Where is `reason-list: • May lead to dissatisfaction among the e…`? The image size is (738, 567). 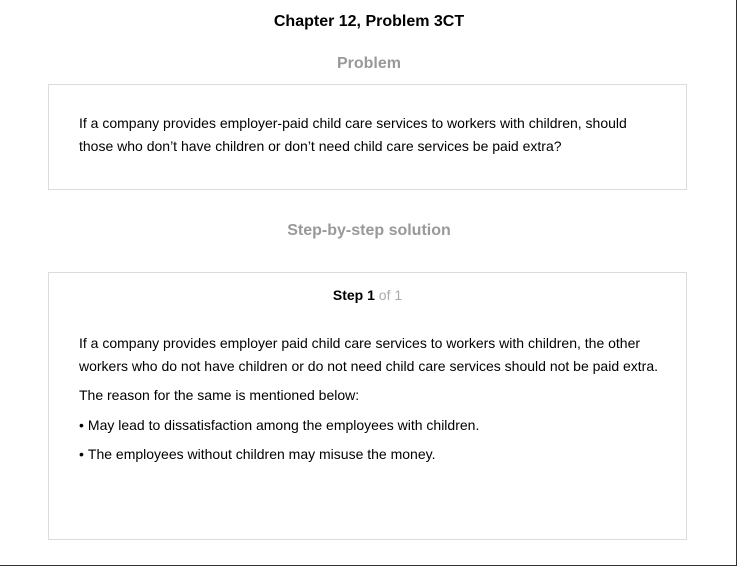 reason-list: • May lead to dissatisfaction among the e… is located at coordinates (369, 440).